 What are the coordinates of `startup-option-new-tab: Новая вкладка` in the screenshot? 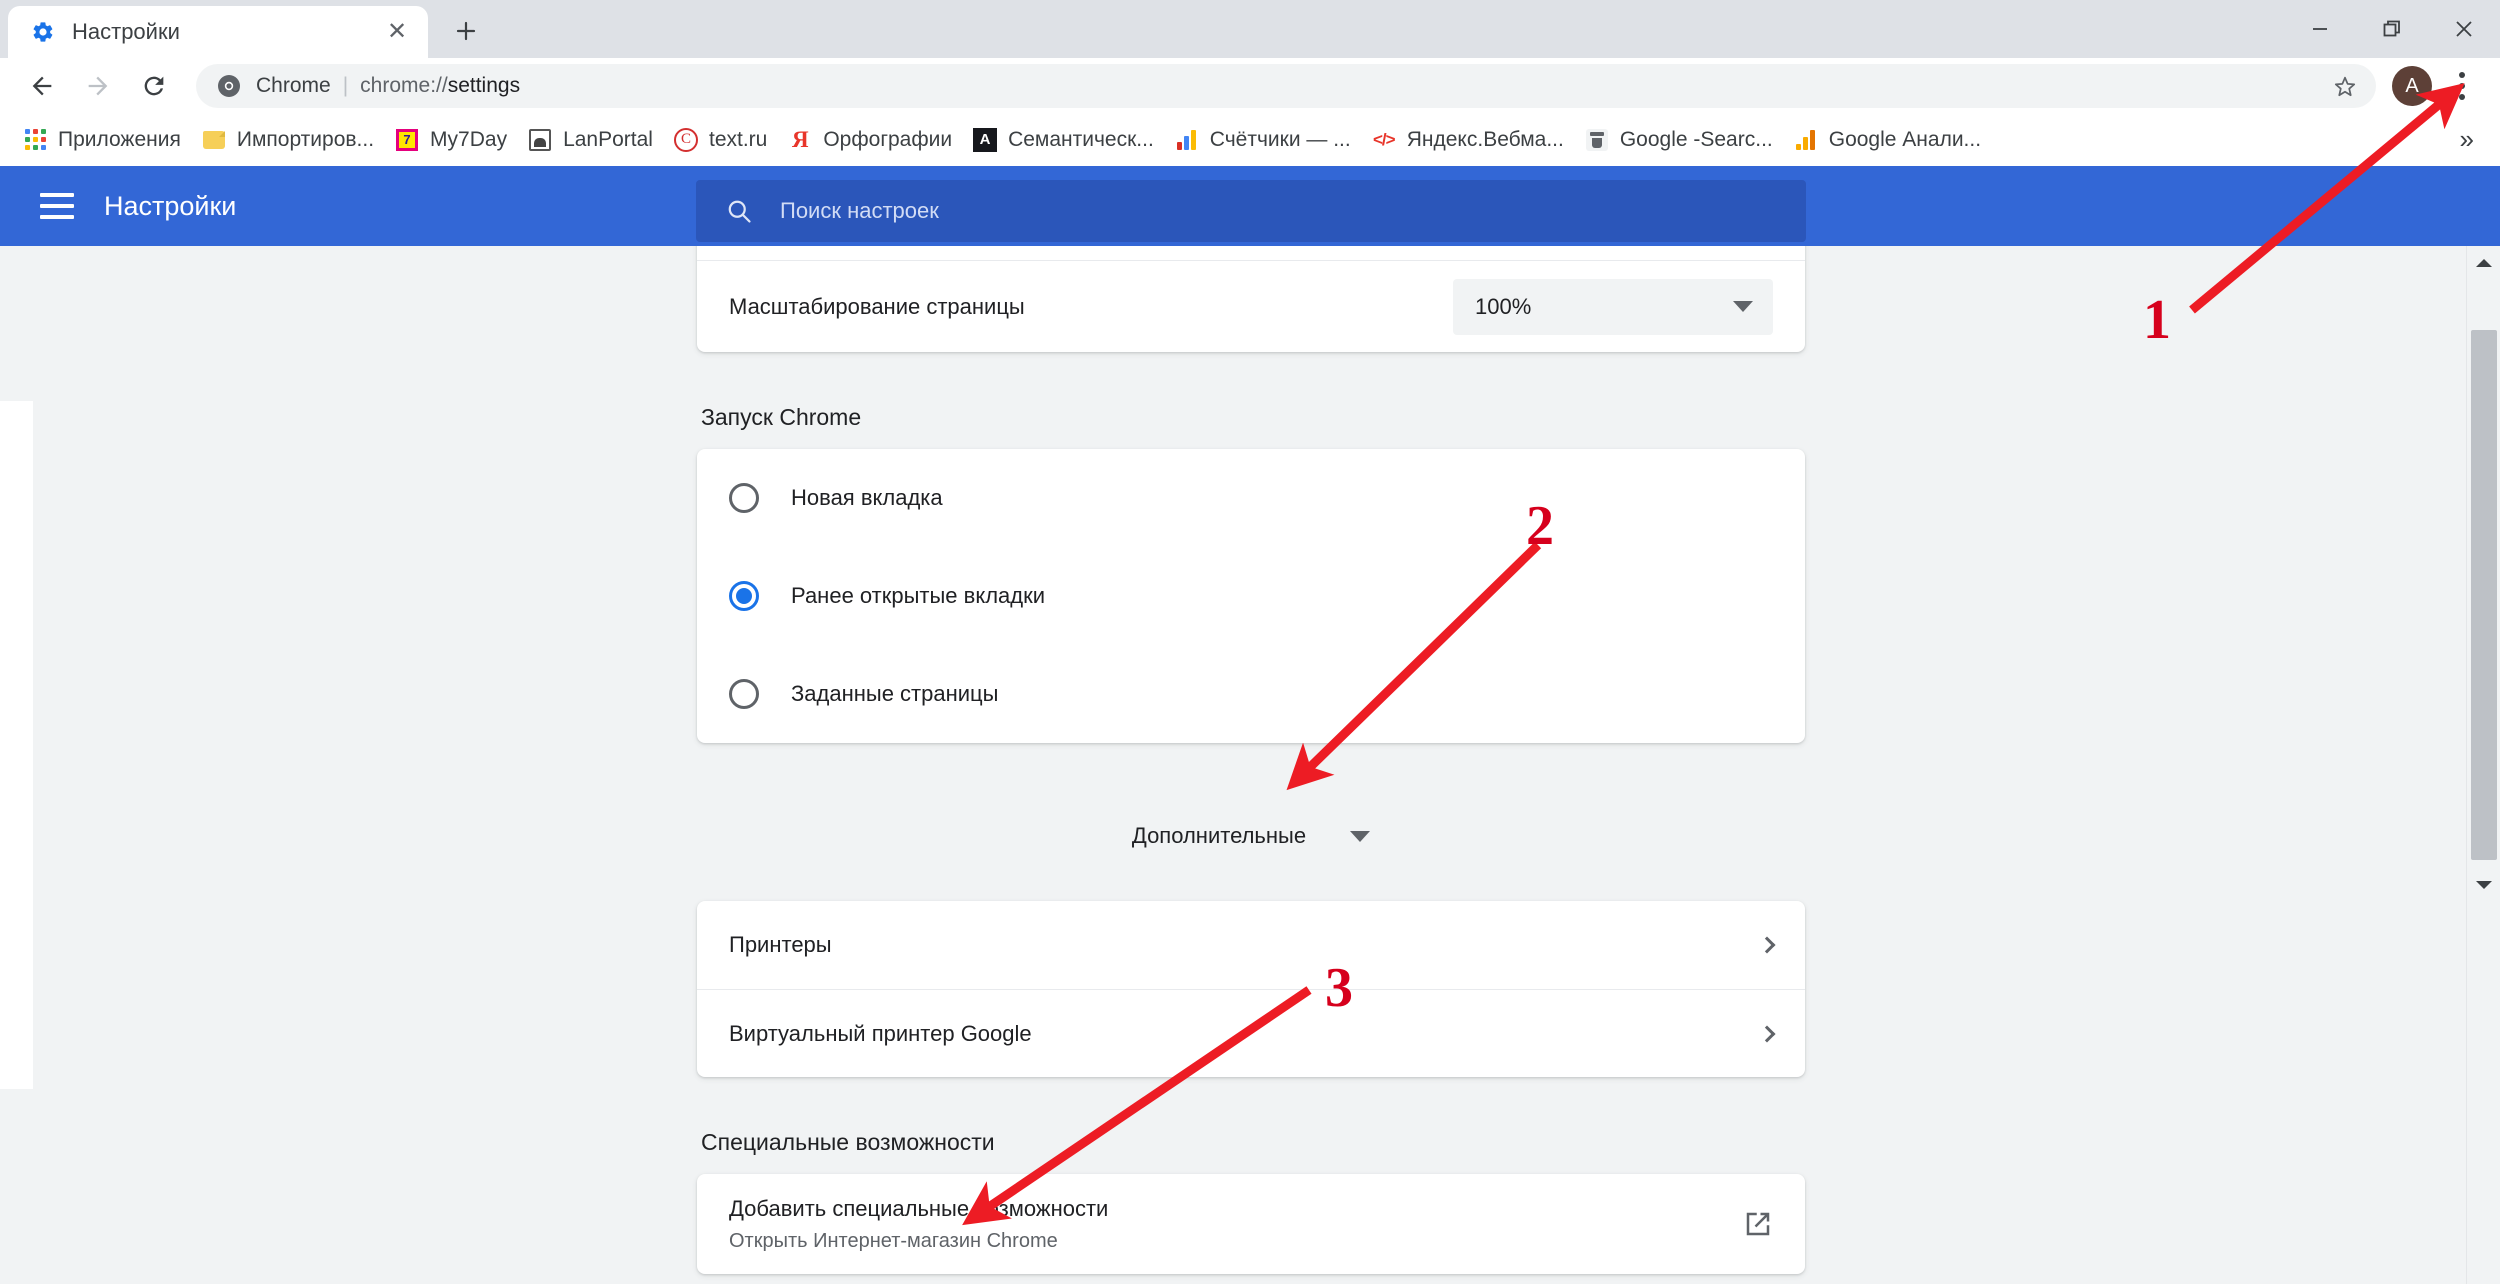 It's located at (1251, 498).